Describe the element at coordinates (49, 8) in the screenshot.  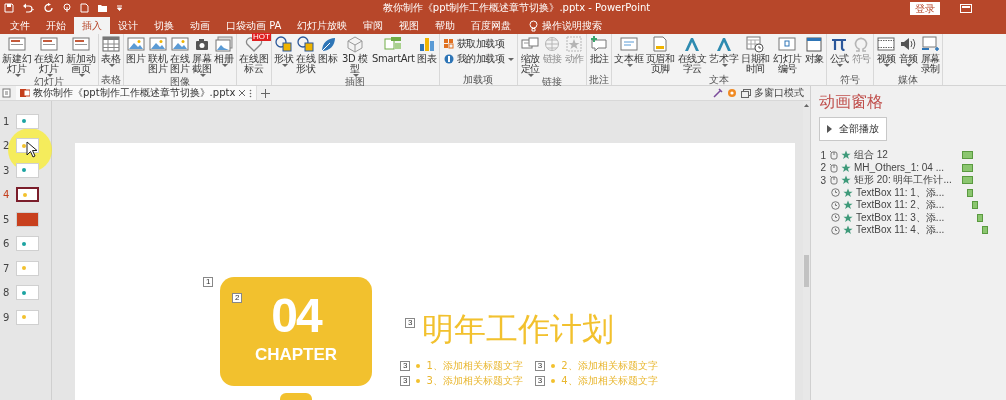
I see `redo-icon` at that location.